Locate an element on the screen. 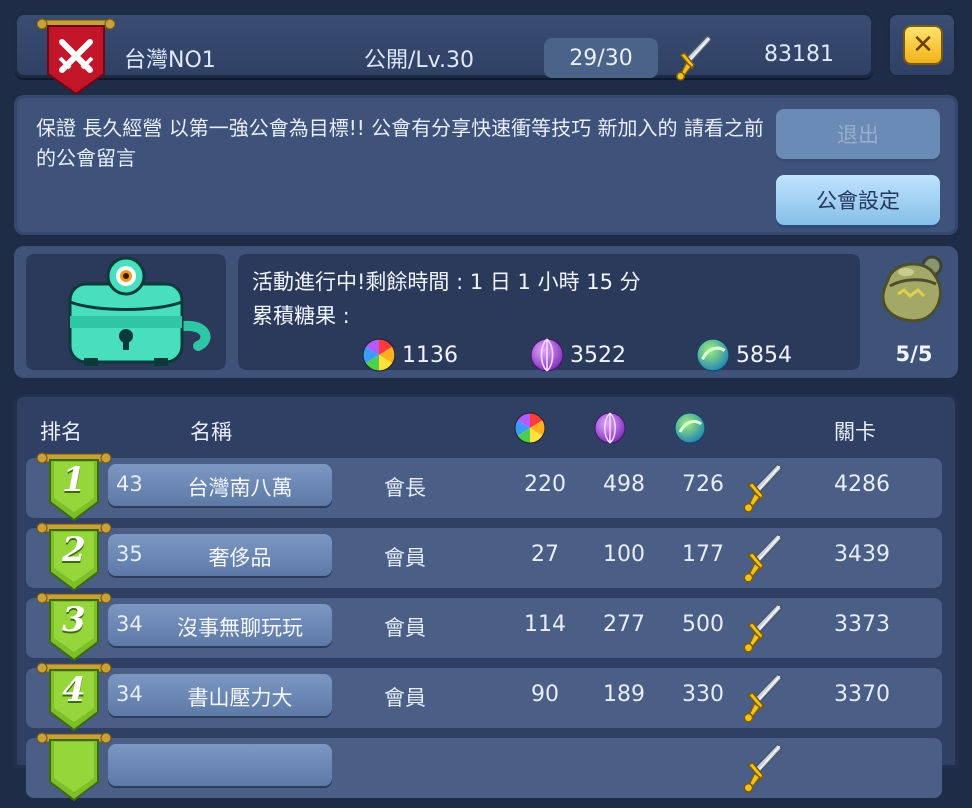 The width and height of the screenshot is (972, 808). rainbow-candy-value: 114 is located at coordinates (545, 624).